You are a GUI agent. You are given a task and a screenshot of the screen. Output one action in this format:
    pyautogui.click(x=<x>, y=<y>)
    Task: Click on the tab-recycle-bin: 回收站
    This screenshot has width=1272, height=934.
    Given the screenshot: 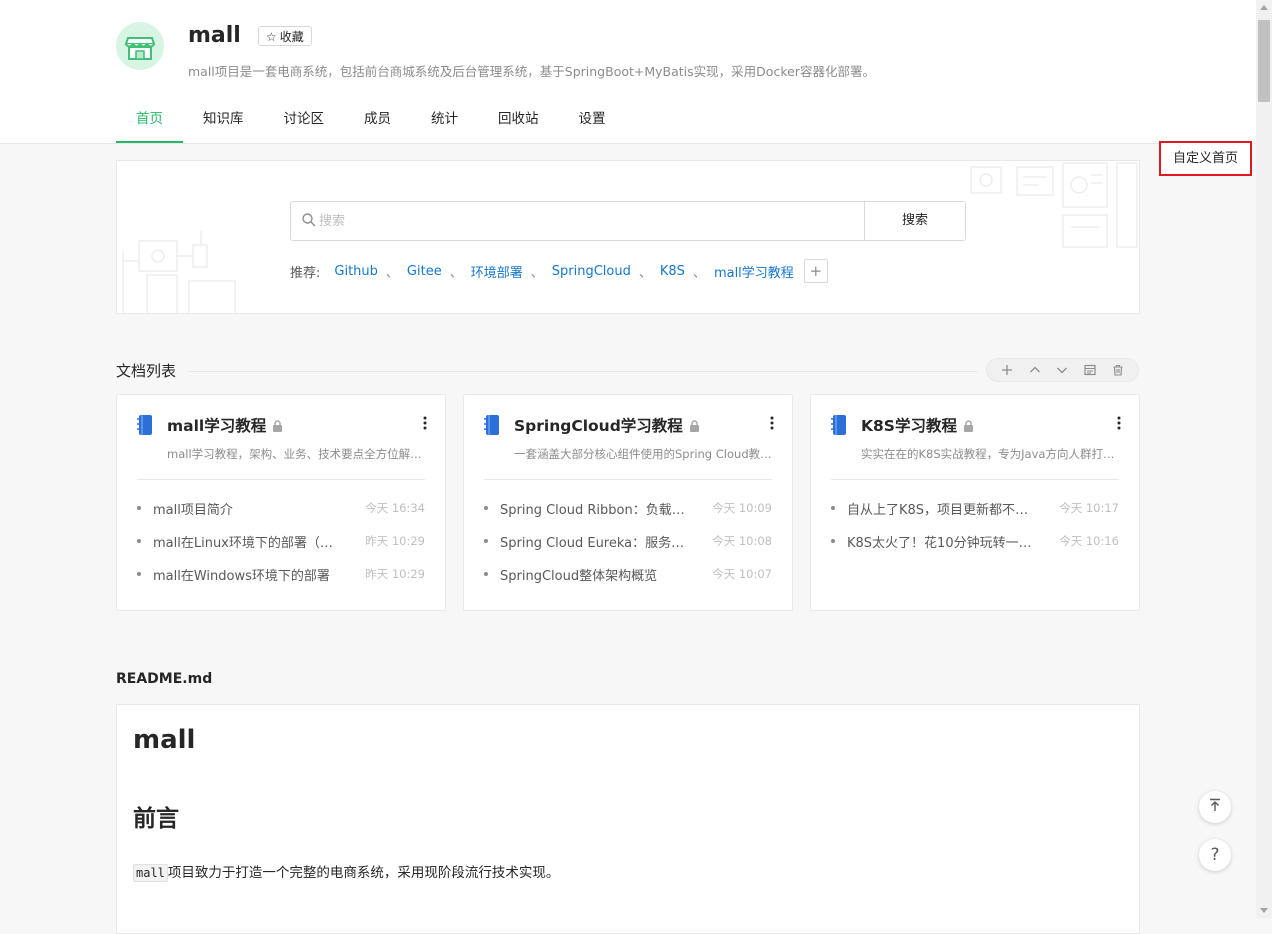 What is the action you would take?
    pyautogui.click(x=518, y=119)
    